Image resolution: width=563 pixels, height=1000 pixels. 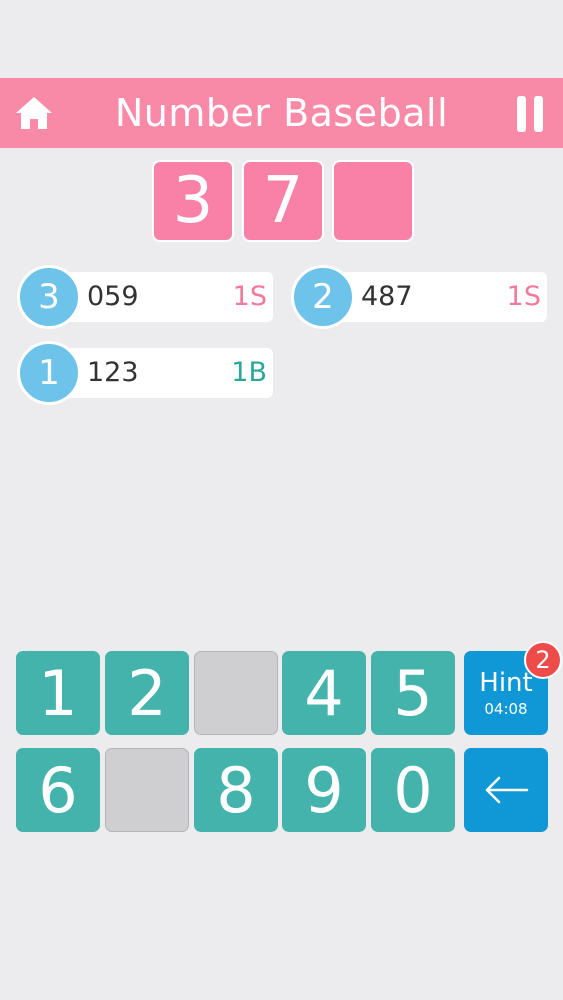 What do you see at coordinates (49, 373) in the screenshot?
I see `guess-index-badge: 1` at bounding box center [49, 373].